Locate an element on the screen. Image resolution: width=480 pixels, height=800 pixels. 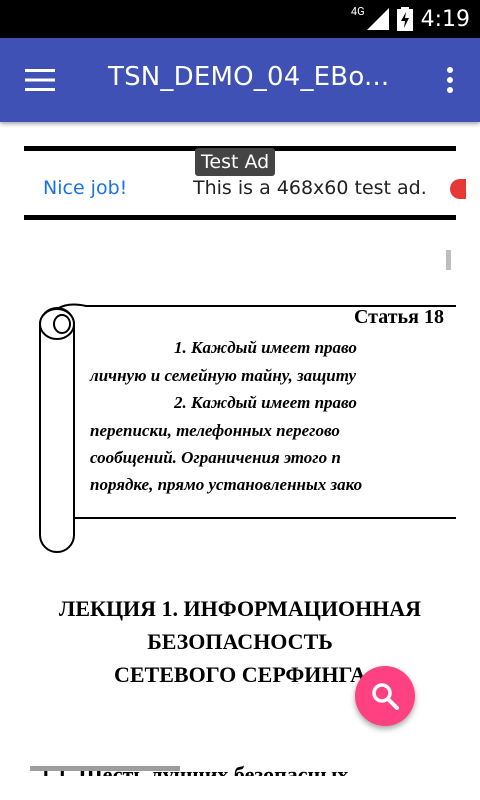
article-line: личную и семейную тайну, защиту is located at coordinates (223, 375).